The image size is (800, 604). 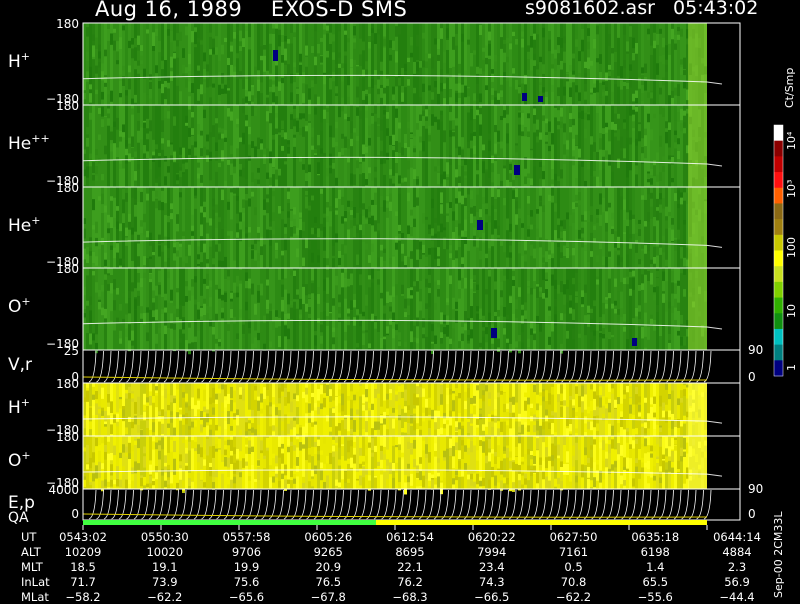 I want to click on panel-label: He+, so click(x=24, y=226).